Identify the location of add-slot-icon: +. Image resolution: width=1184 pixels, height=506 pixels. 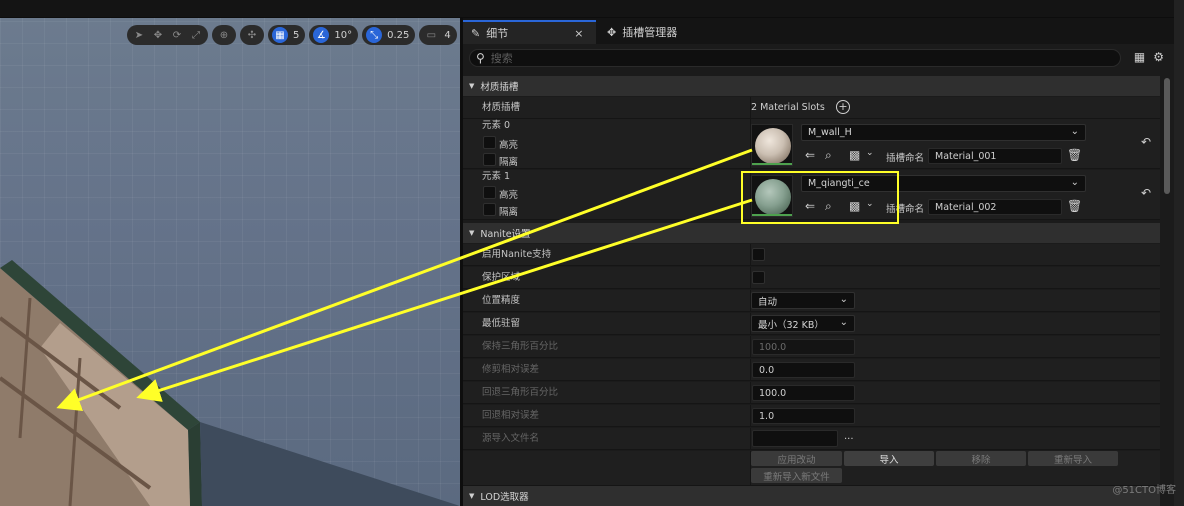
(843, 107).